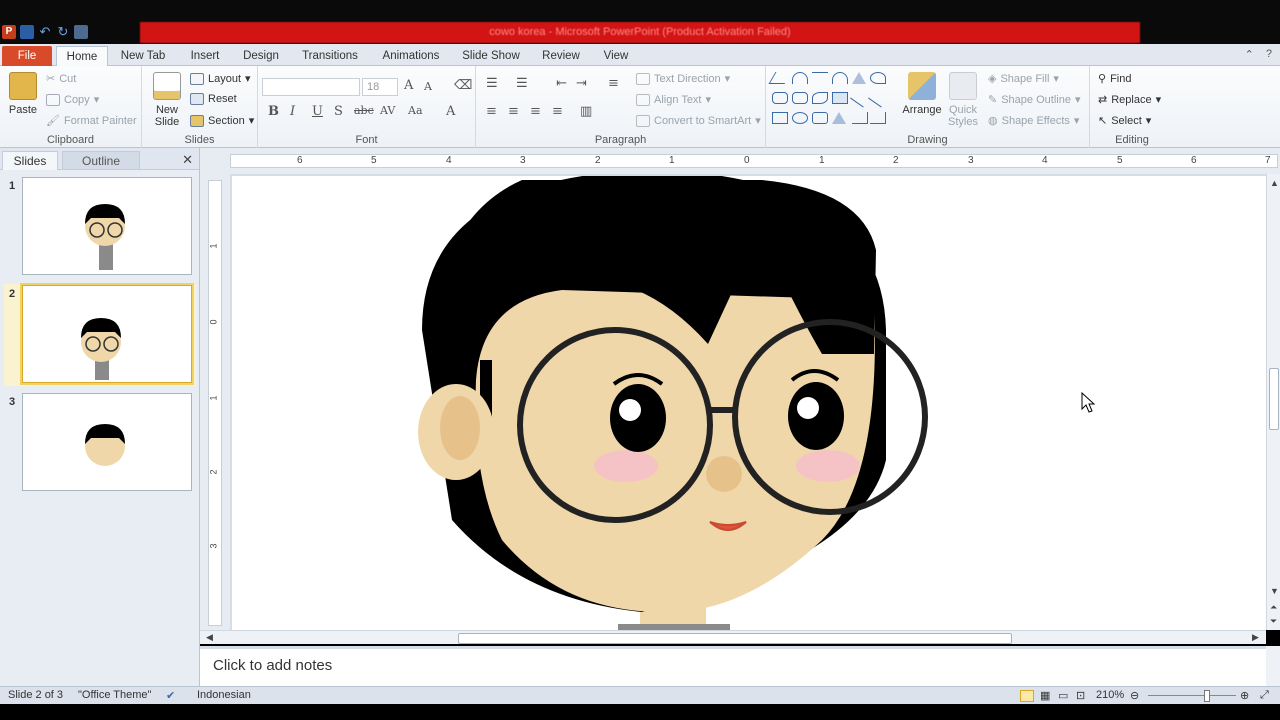 This screenshot has width=1280, height=720. What do you see at coordinates (1124, 121) in the screenshot?
I see `select-button: ↖ Select ▾` at bounding box center [1124, 121].